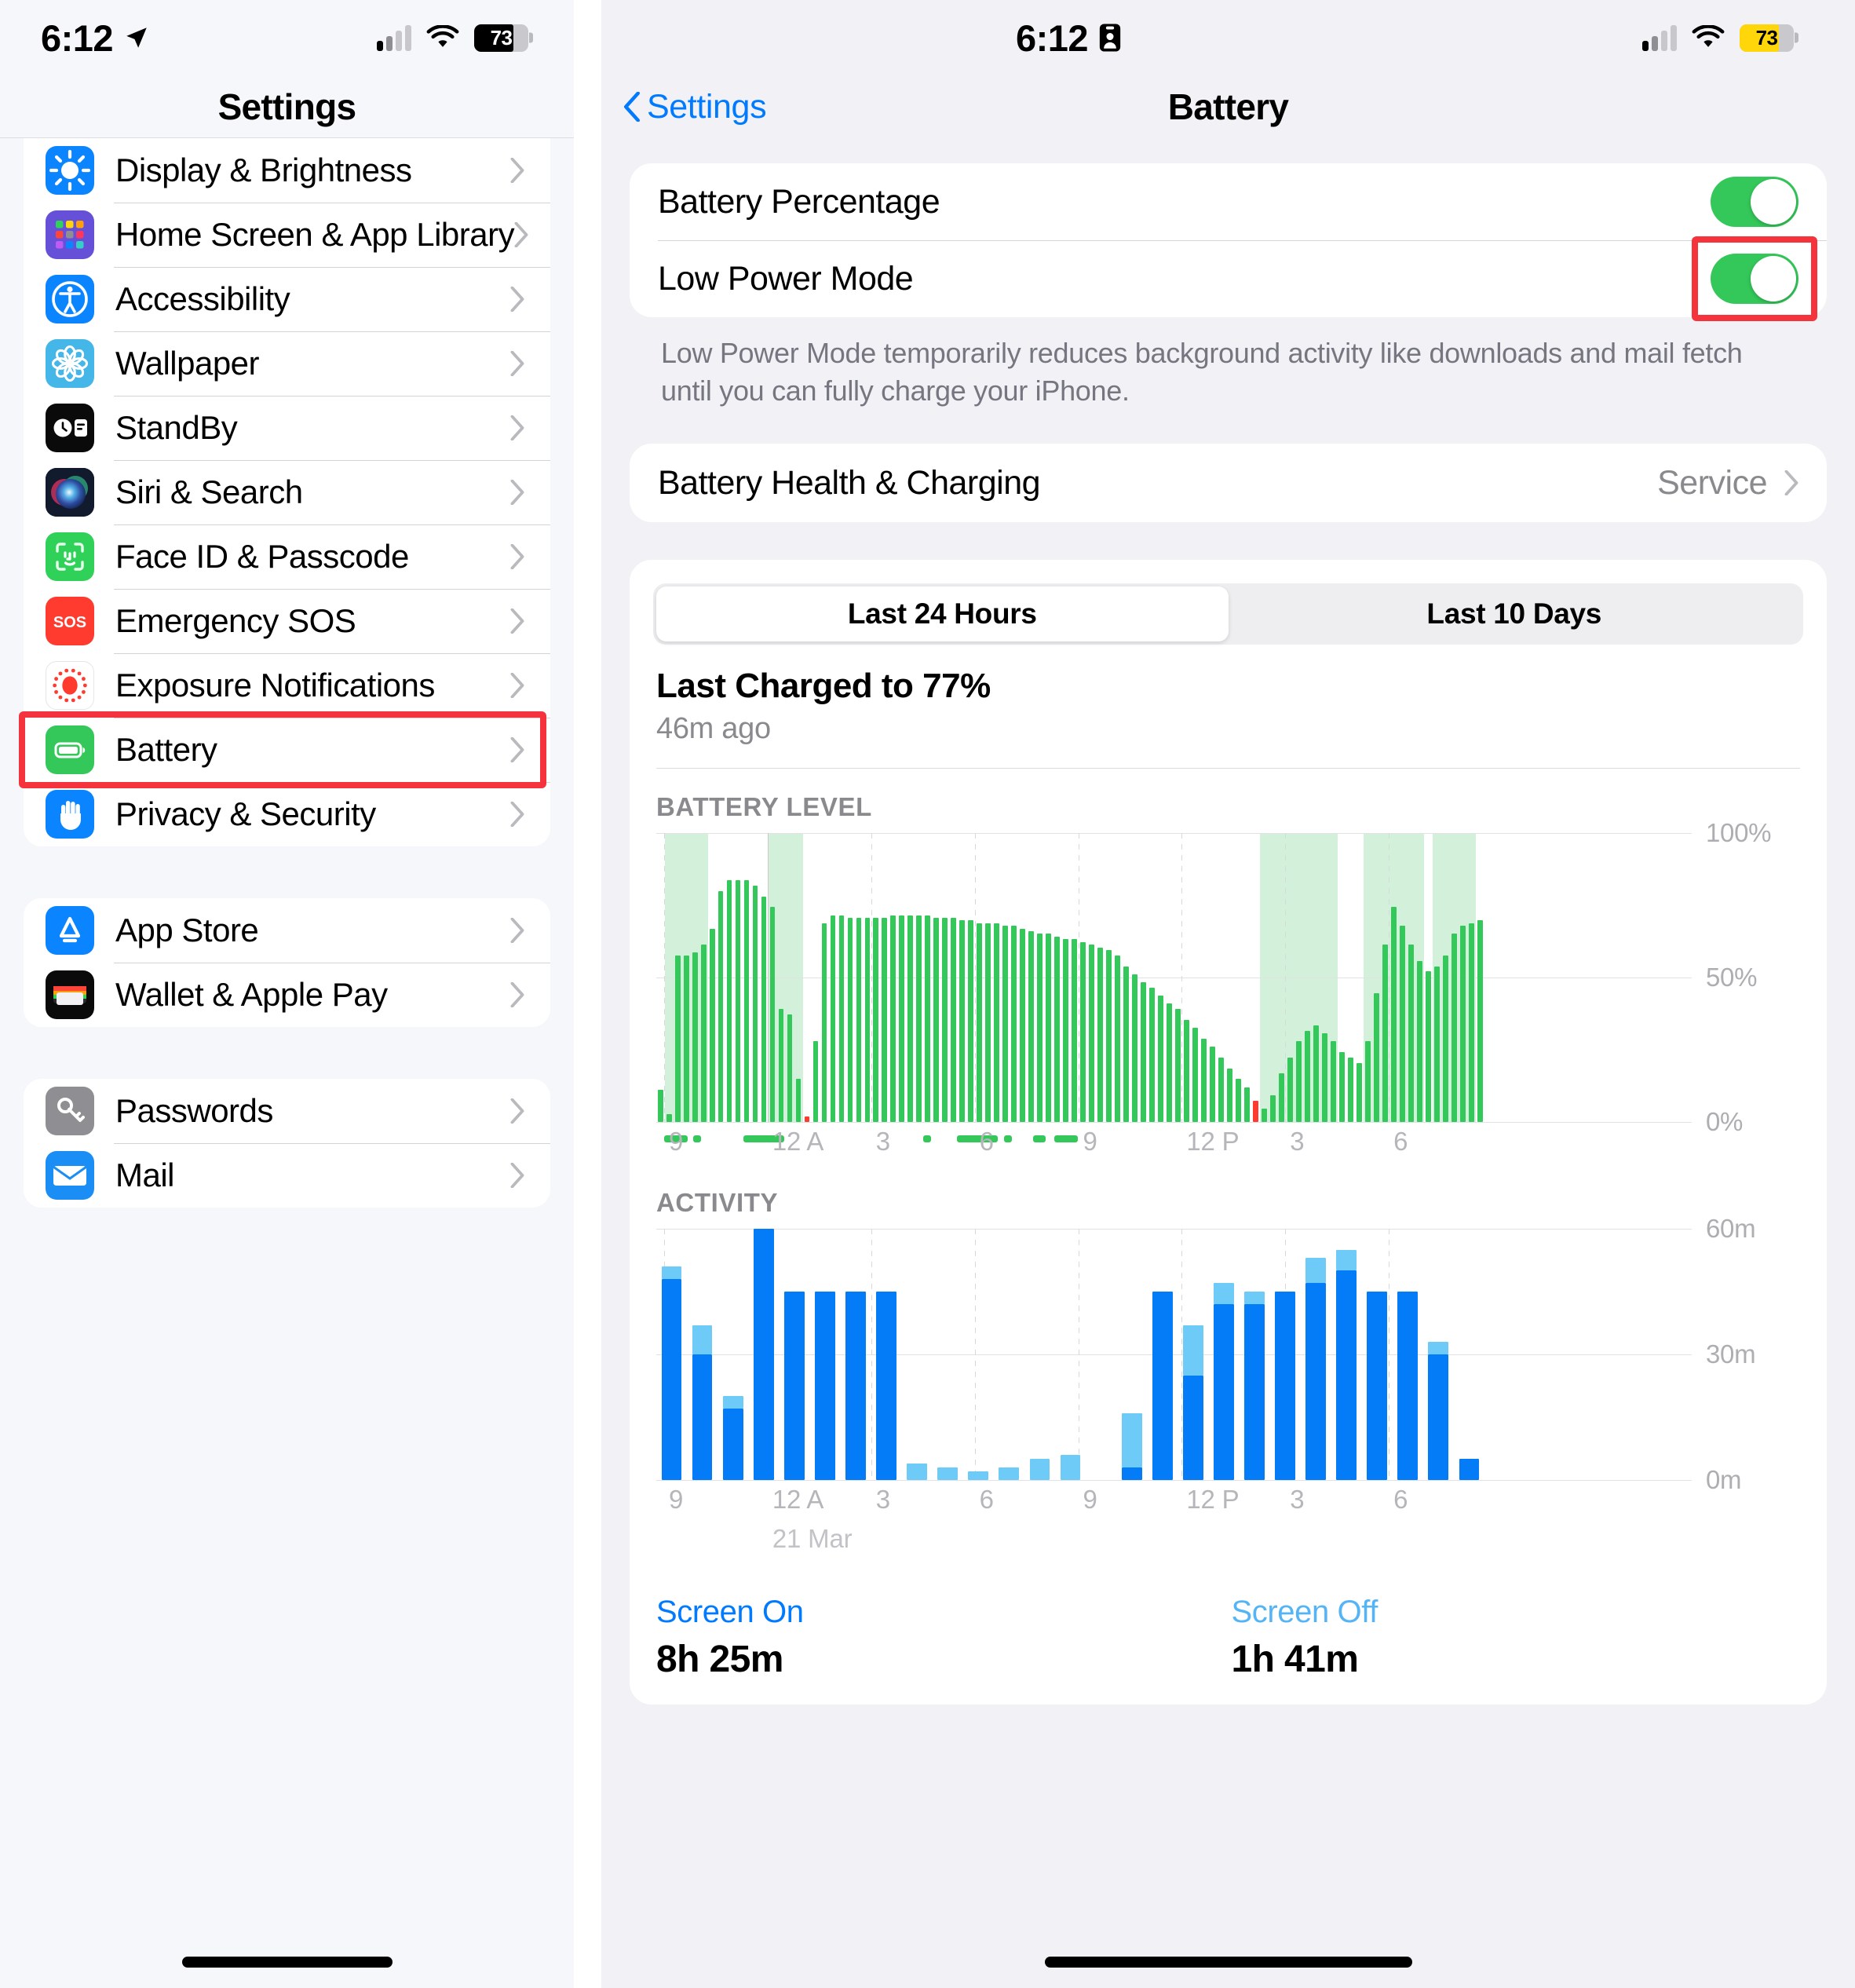 The image size is (1855, 1988). Describe the element at coordinates (209, 491) in the screenshot. I see `settings-row-label: Siri & Search` at that location.